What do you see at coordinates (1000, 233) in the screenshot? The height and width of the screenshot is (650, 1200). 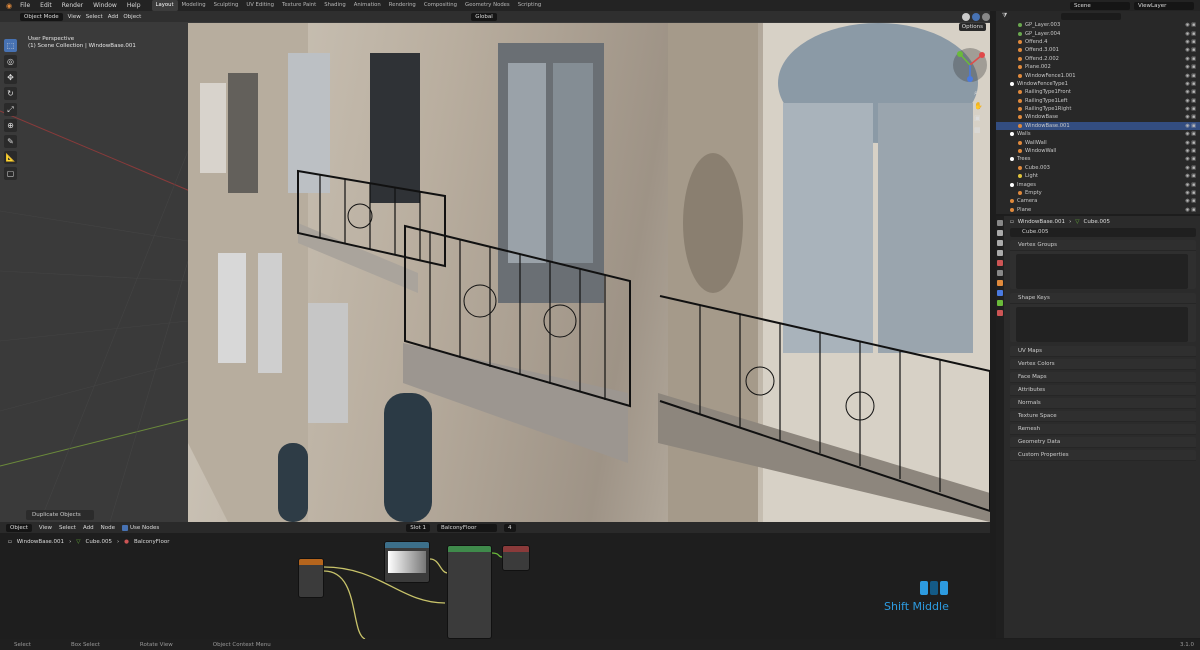 I see `render-tab-icon` at bounding box center [1000, 233].